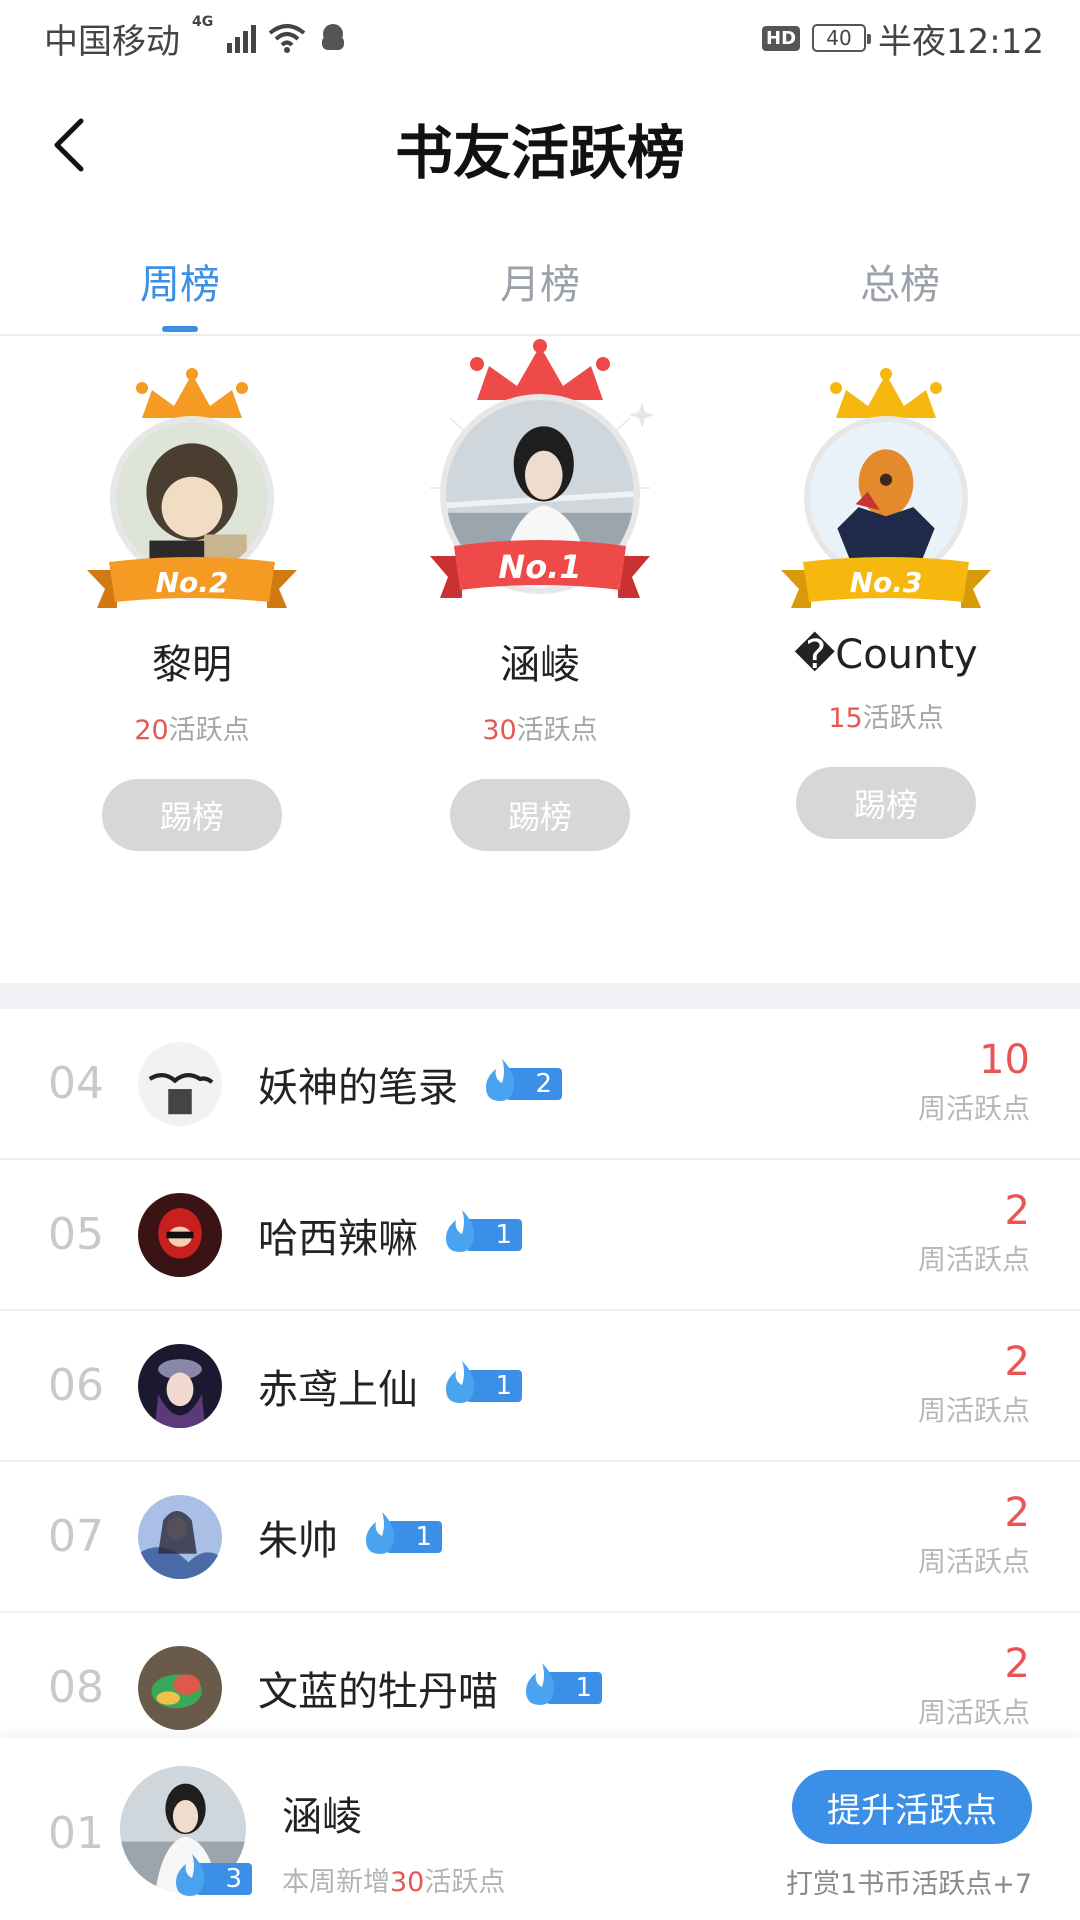 This screenshot has height=1920, width=1080. Describe the element at coordinates (180, 329) in the screenshot. I see `tab-active-indicator` at that location.